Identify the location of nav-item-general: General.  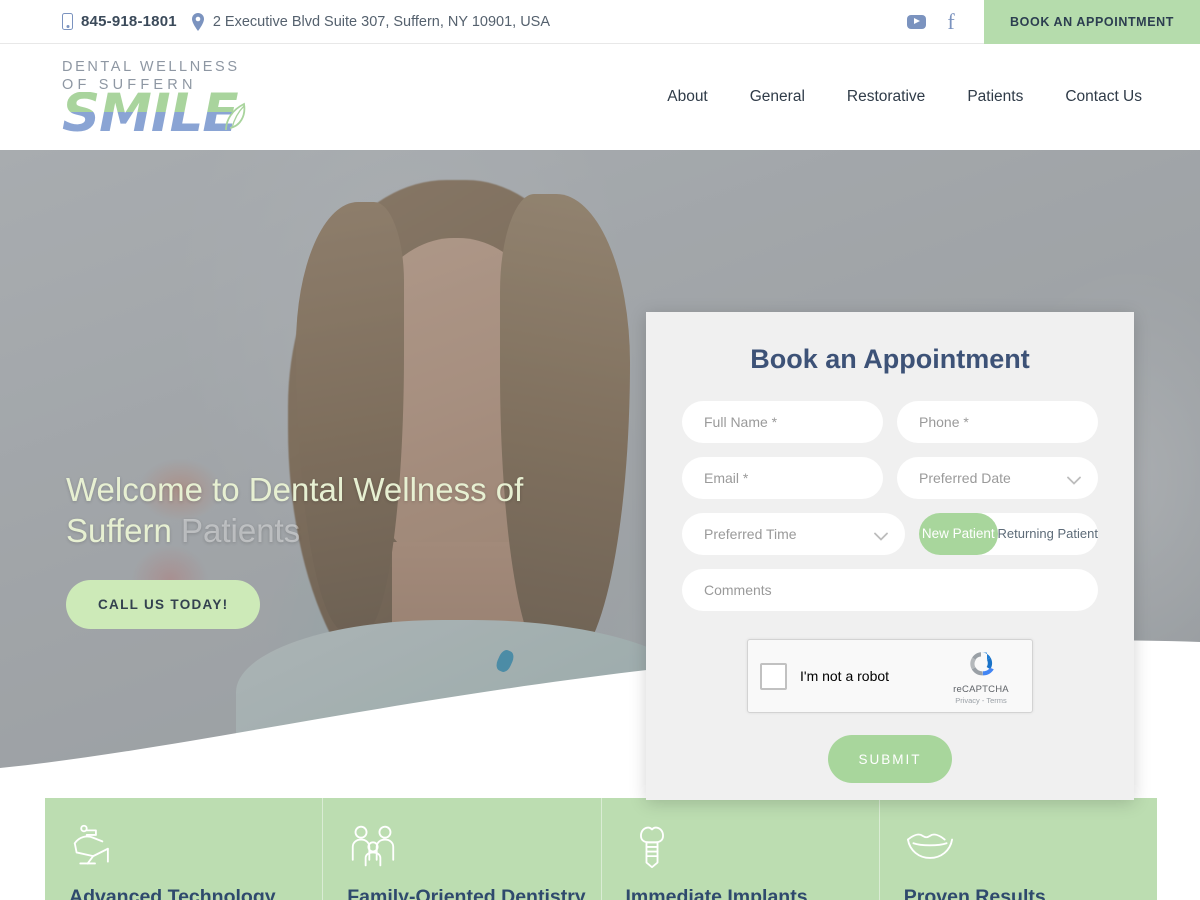
(777, 97).